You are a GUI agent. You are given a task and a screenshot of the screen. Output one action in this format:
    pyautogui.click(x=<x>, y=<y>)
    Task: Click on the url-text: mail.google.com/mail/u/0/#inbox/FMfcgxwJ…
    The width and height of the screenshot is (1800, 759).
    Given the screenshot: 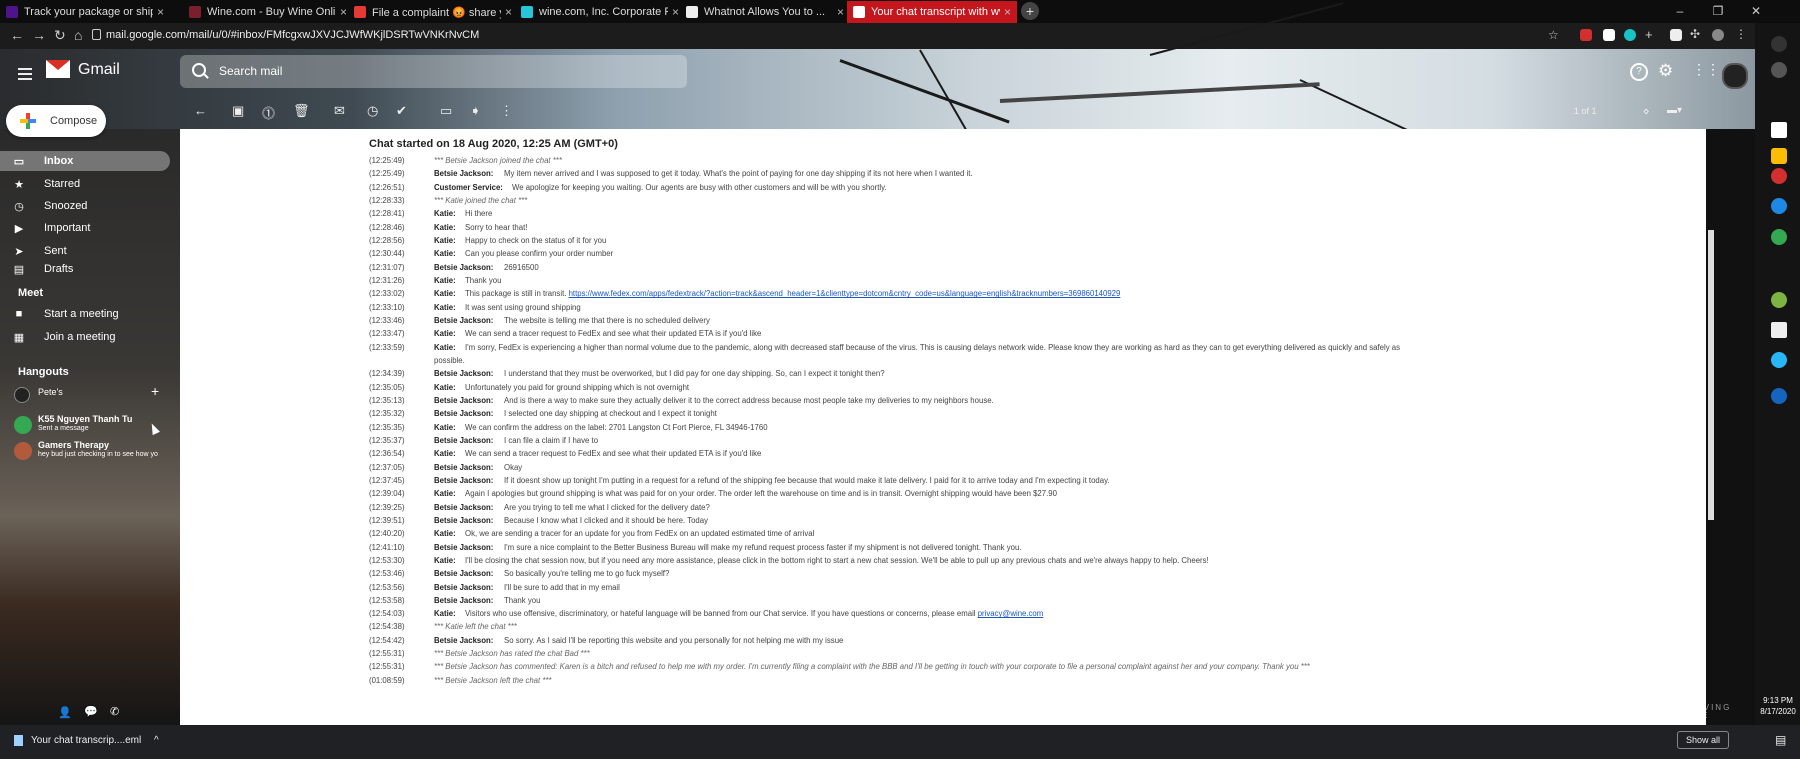 What is the action you would take?
    pyautogui.click(x=292, y=35)
    